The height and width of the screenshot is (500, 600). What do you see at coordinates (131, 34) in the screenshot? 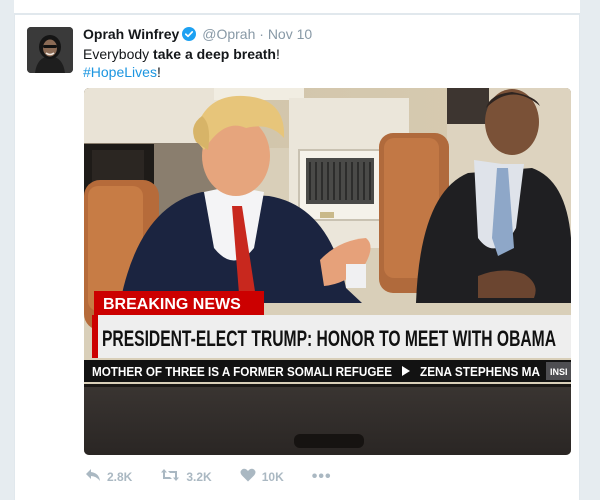
I see `author-name: Oprah Winfrey` at bounding box center [131, 34].